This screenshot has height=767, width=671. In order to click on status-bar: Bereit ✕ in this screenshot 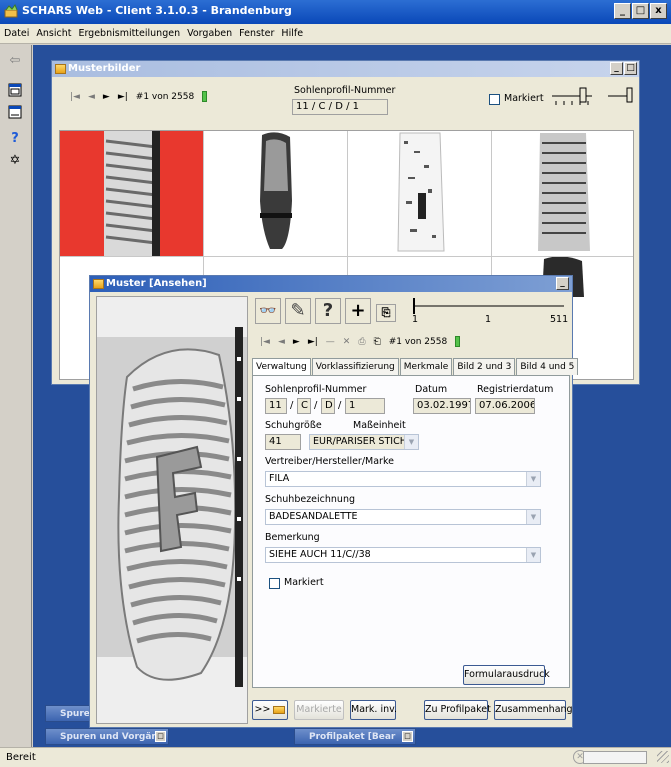, I will do `click(335, 757)`.